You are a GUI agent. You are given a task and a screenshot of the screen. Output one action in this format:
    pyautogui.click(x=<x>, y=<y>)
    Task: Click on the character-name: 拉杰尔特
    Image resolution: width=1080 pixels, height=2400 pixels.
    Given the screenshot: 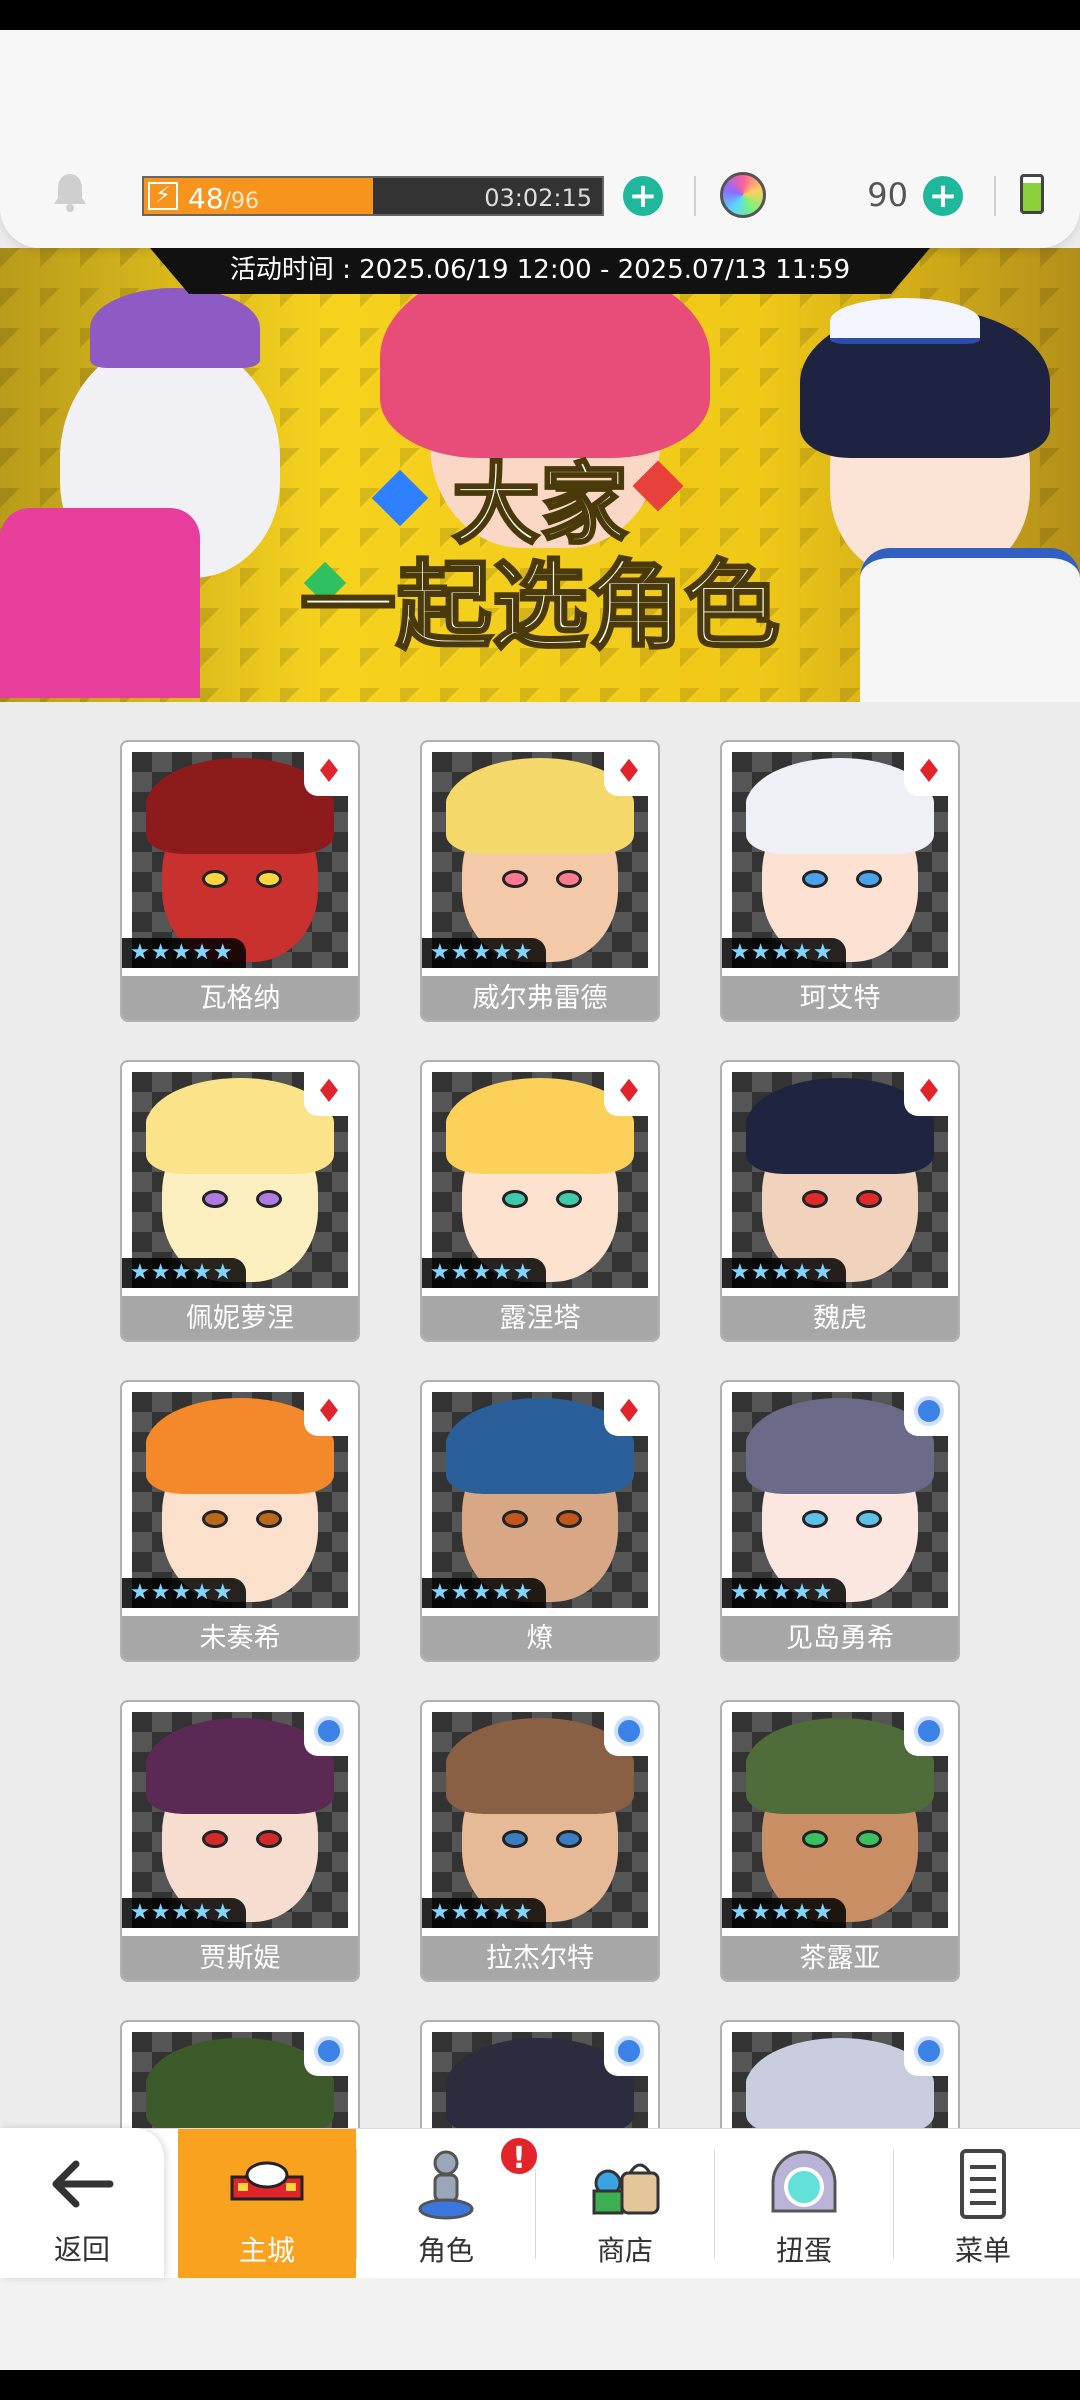 What is the action you would take?
    pyautogui.click(x=540, y=1958)
    